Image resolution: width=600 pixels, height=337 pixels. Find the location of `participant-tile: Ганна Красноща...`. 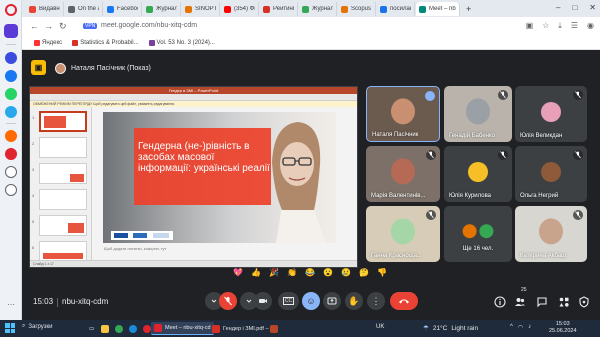

participant-tile: Ганна Красноща... is located at coordinates (403, 234).